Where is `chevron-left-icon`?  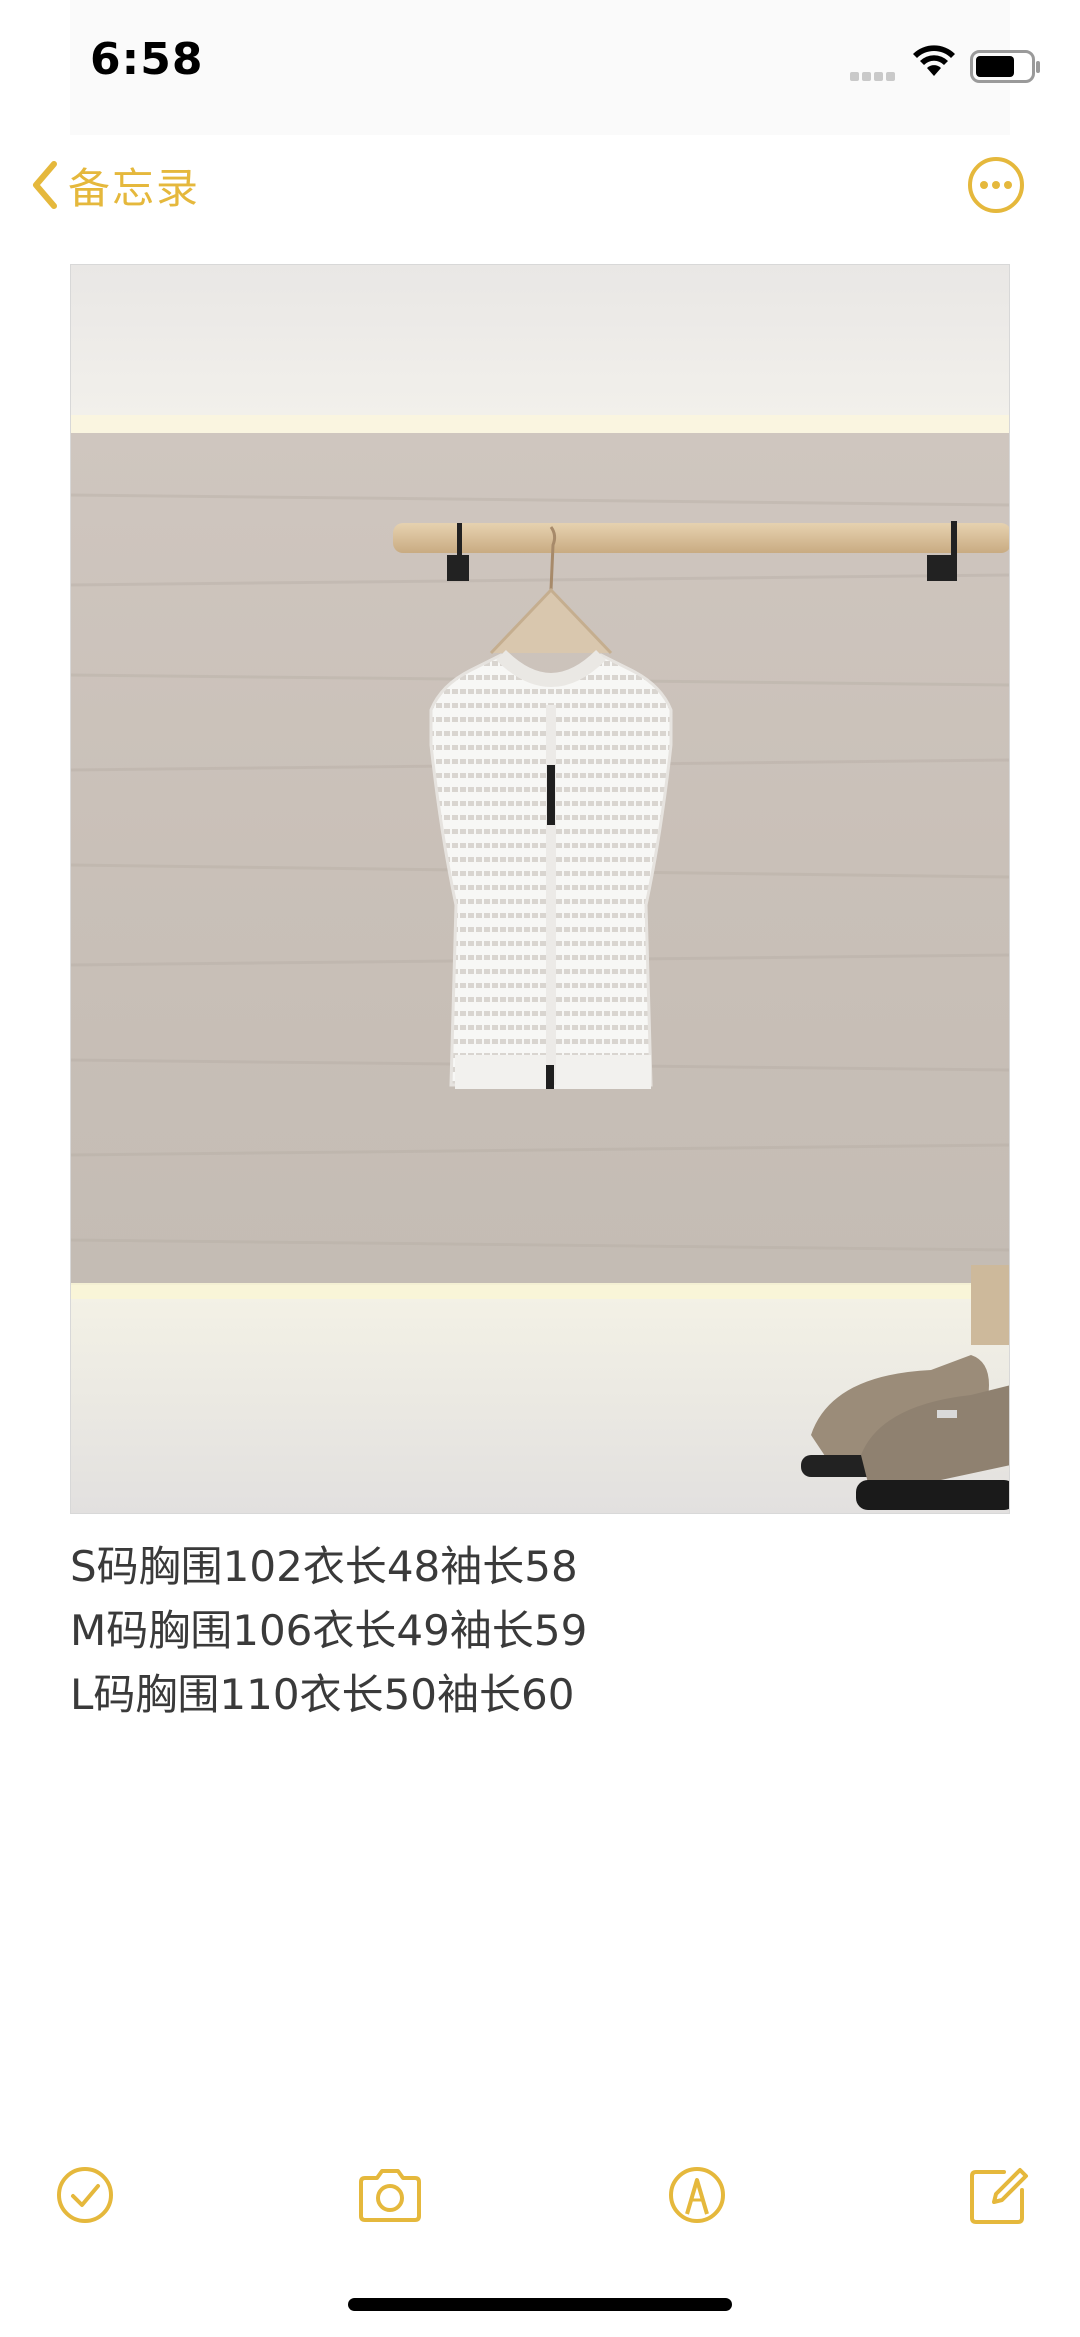
chevron-left-icon is located at coordinates (45, 185).